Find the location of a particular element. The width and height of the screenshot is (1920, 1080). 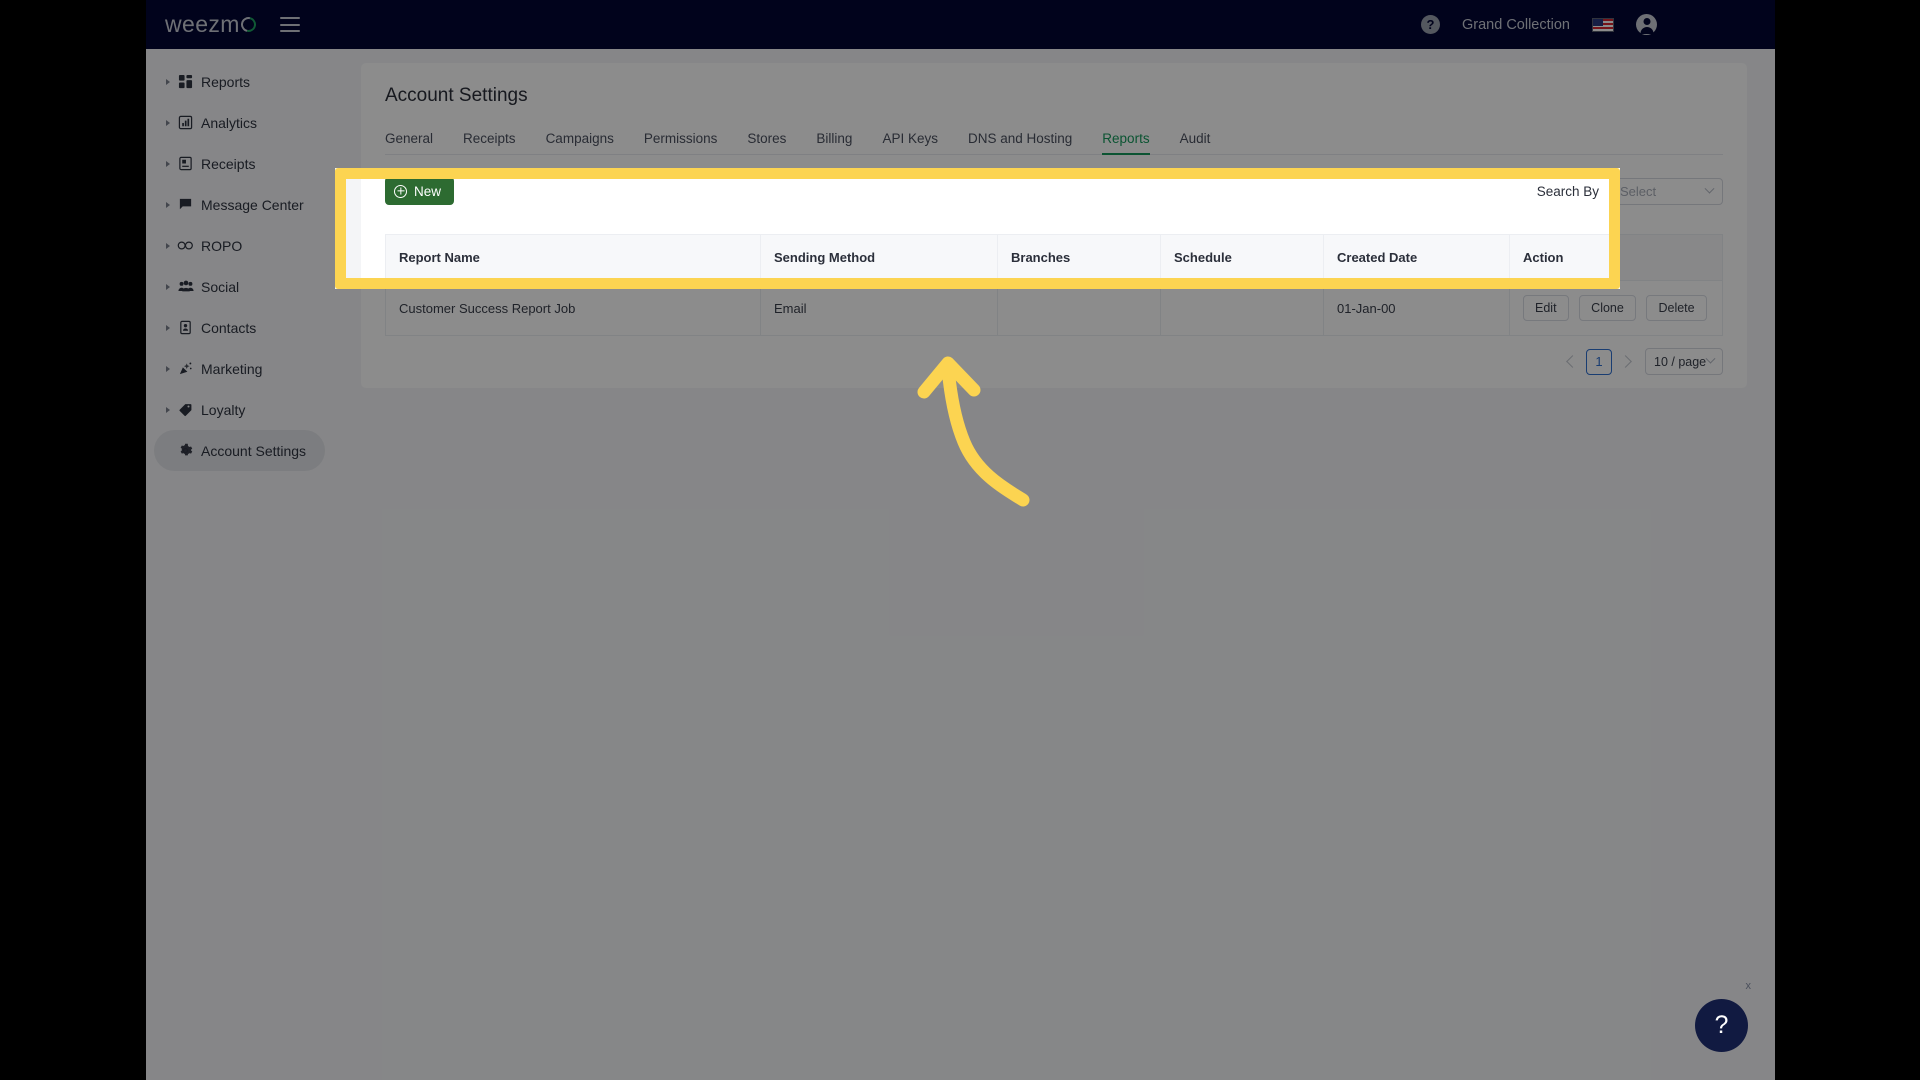

sidebar-item-loyalty: Loyalty is located at coordinates (239, 409).